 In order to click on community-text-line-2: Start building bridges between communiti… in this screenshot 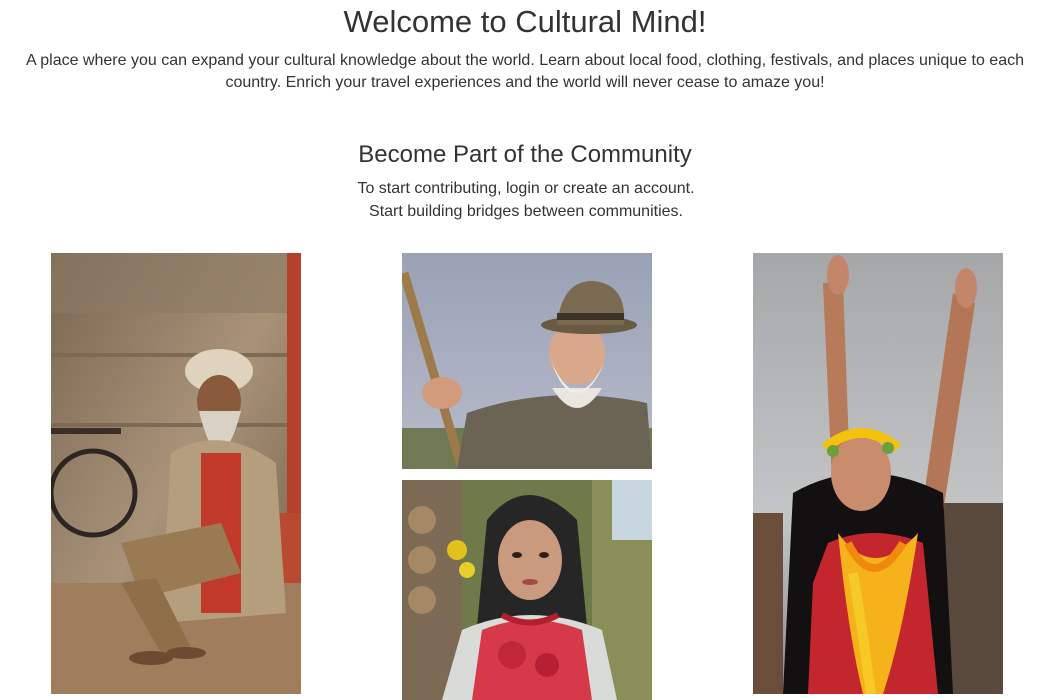, I will do `click(526, 211)`.